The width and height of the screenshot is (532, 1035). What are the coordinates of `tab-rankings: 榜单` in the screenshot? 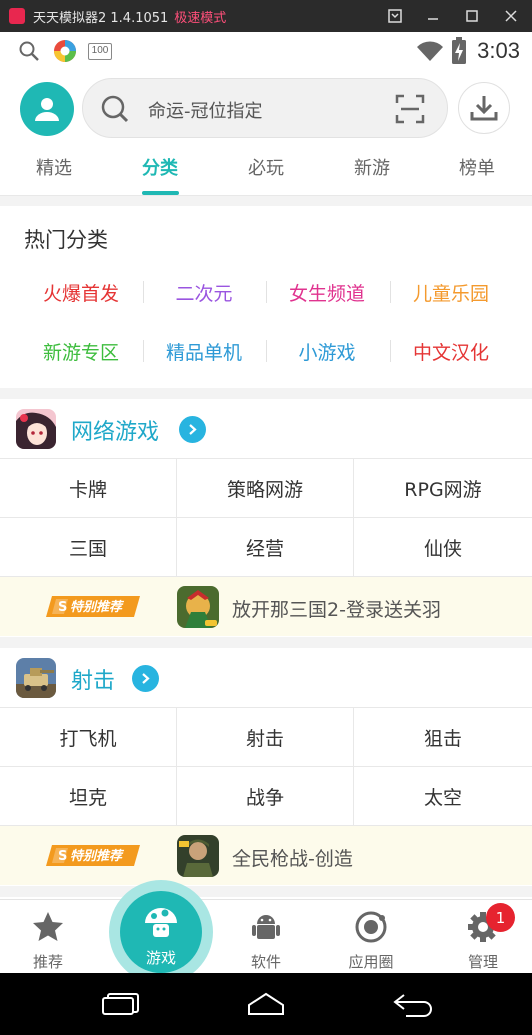 It's located at (477, 167).